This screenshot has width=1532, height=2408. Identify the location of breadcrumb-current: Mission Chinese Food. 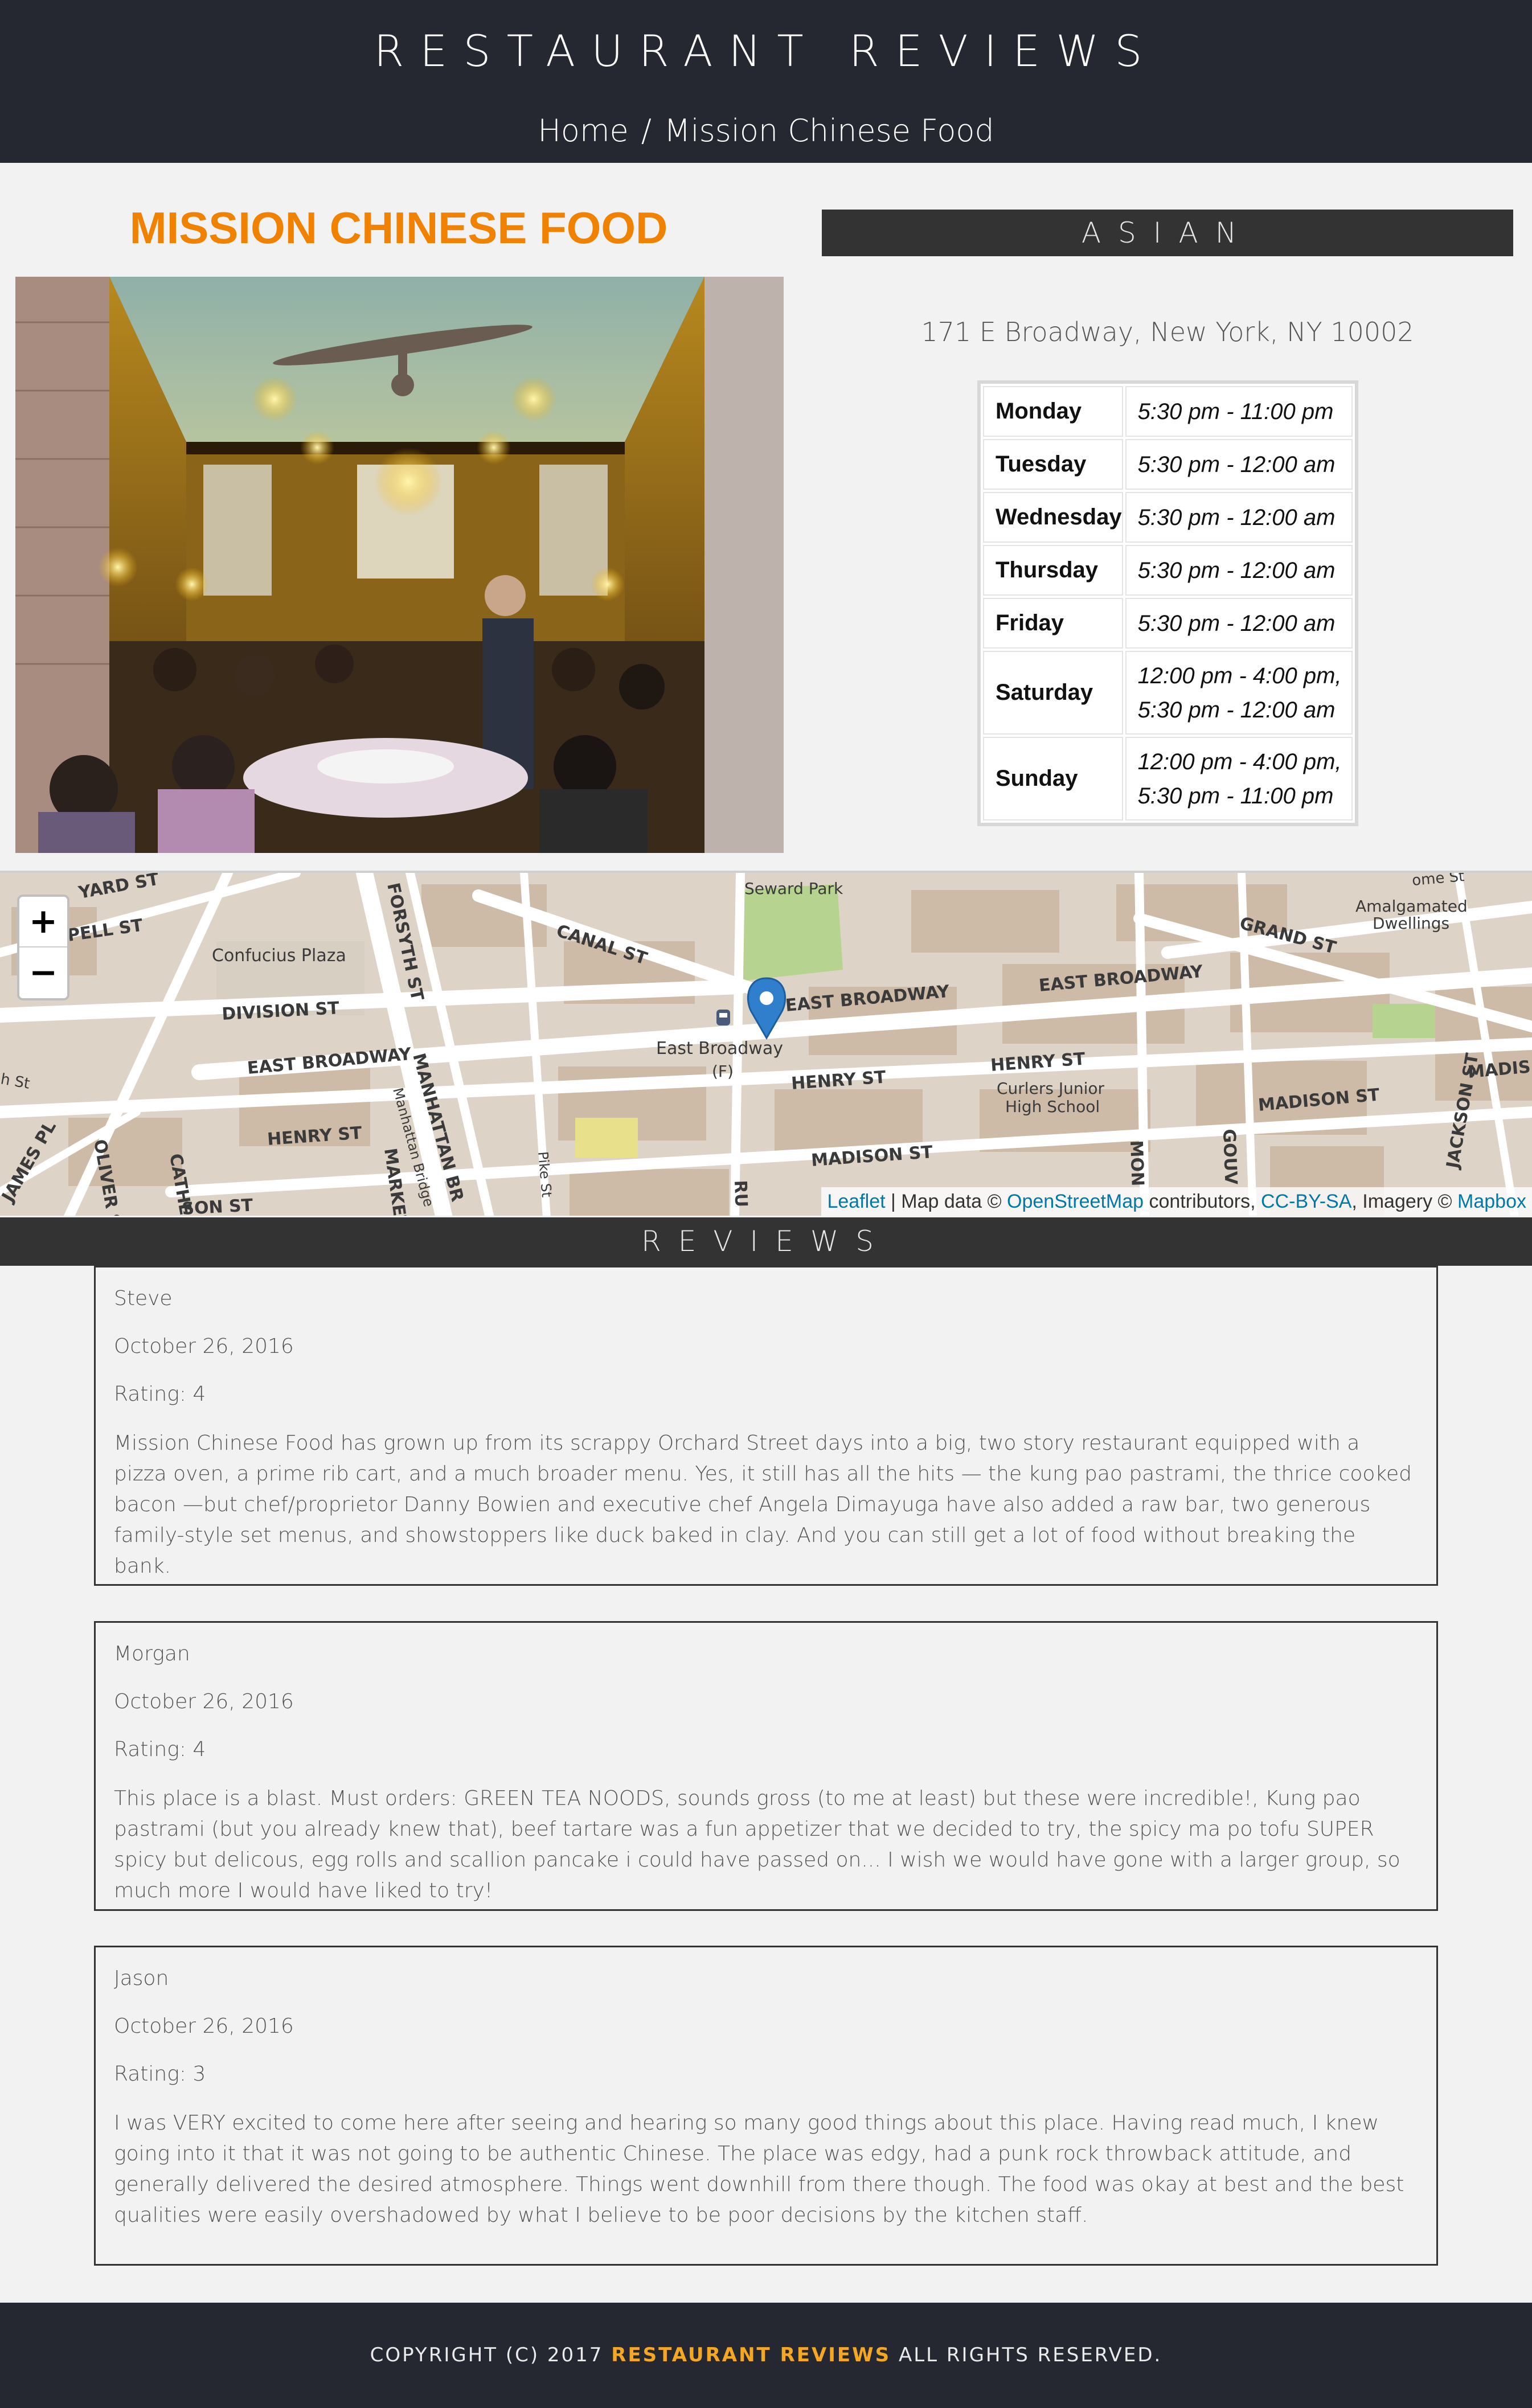
(828, 131).